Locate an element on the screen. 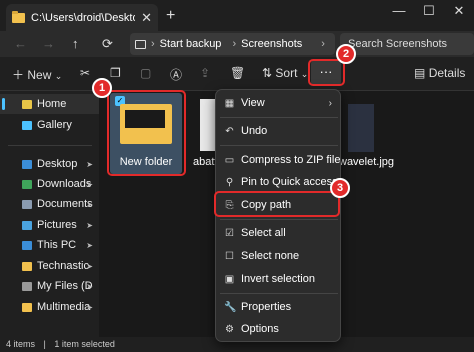 The height and width of the screenshot is (352, 474). sidebar-item-desktop: Desktop ➤ is located at coordinates (49, 164).